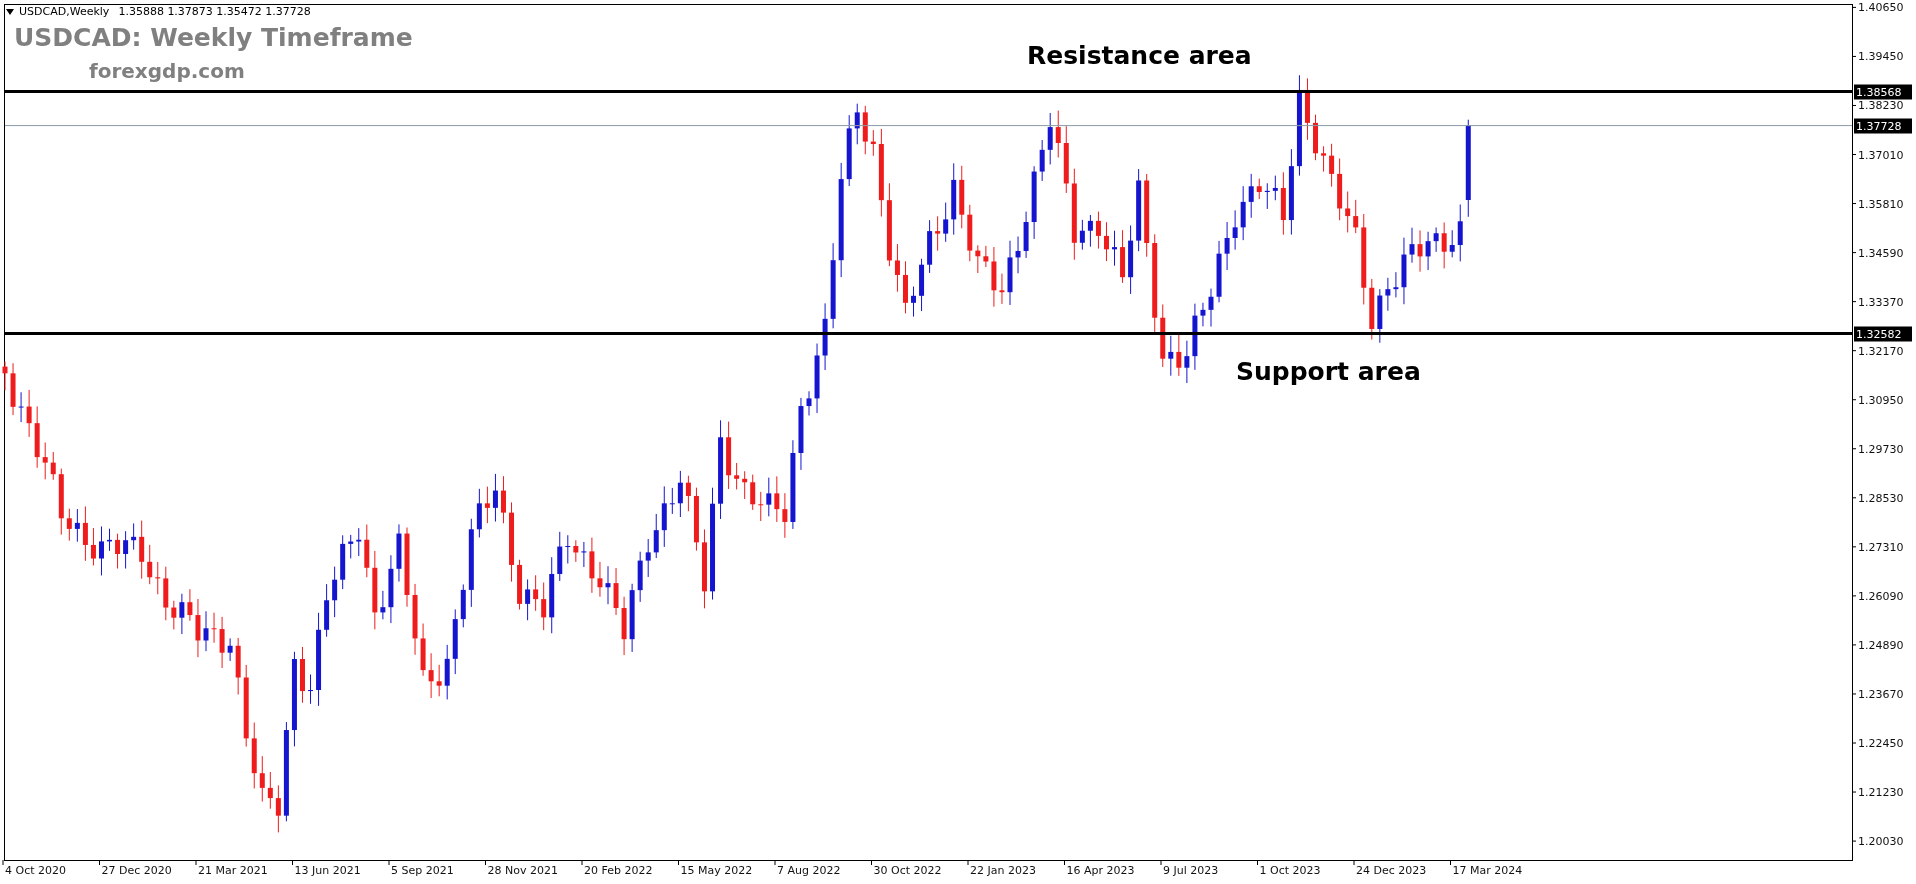 The image size is (1916, 884). I want to click on price-axis-label: 1.23670, so click(1881, 694).